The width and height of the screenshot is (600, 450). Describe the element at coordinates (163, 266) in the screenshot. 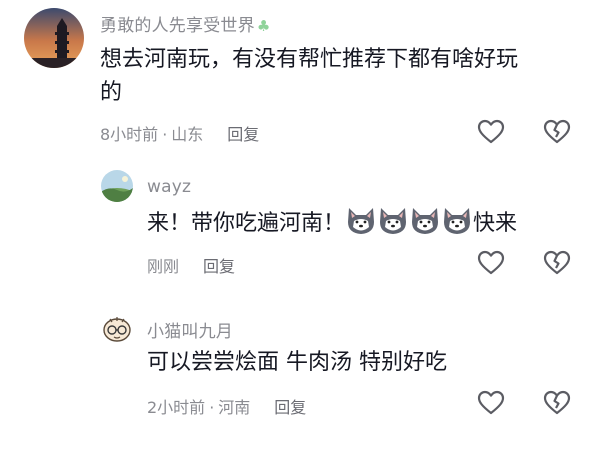

I see `timestamp: 刚刚` at that location.